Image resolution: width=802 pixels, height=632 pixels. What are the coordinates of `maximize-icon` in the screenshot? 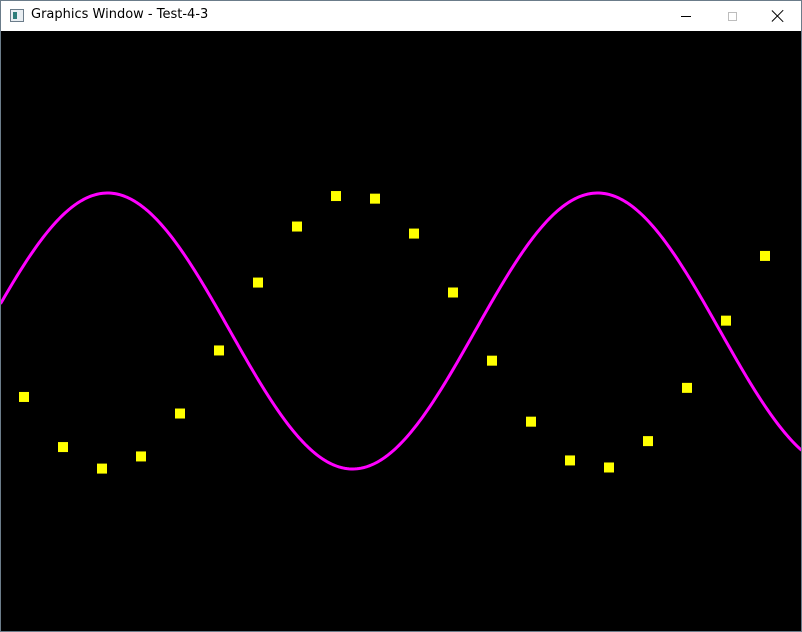 It's located at (732, 16).